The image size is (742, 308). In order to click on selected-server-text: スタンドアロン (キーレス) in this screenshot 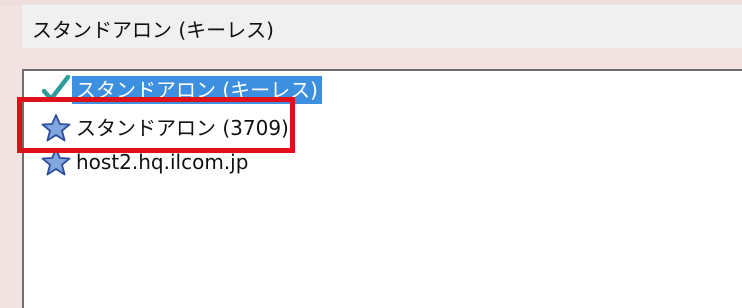, I will do `click(153, 30)`.